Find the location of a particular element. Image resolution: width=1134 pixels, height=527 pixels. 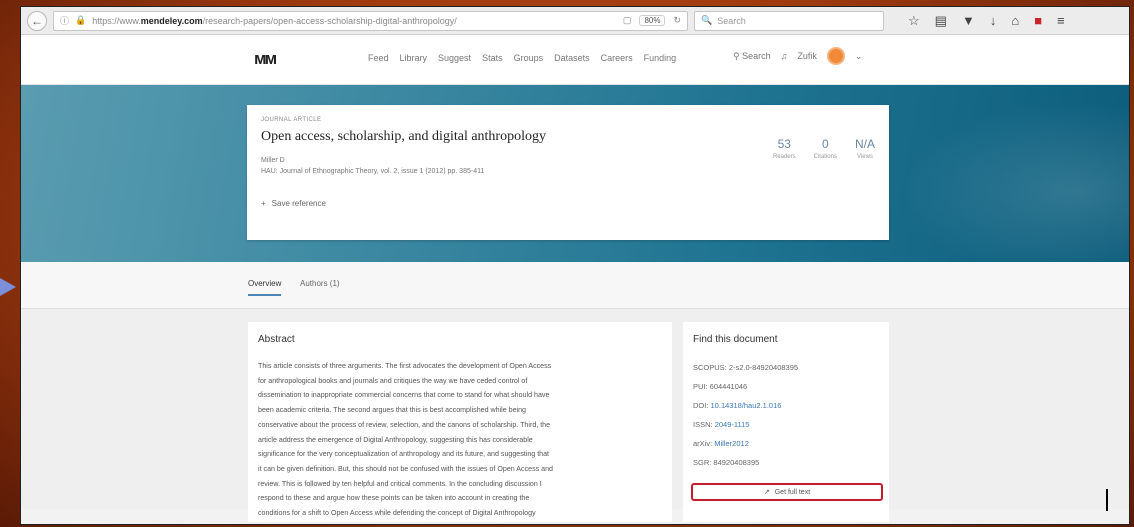

stat-label: Views is located at coordinates (865, 157).